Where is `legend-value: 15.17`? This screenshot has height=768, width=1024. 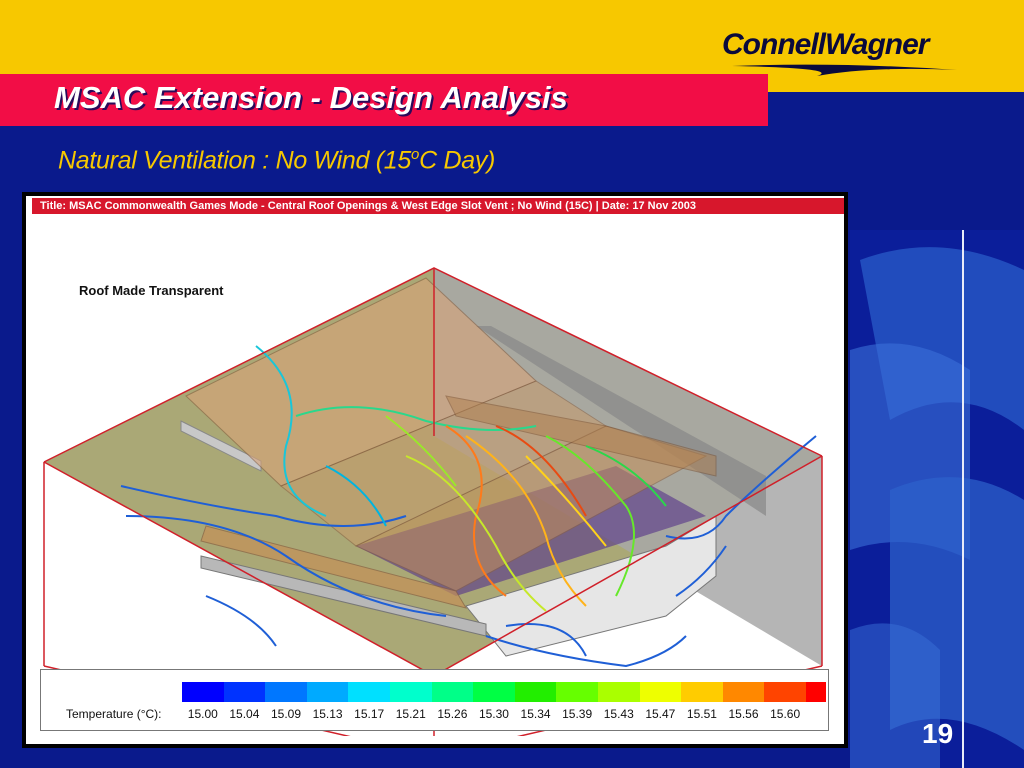 legend-value: 15.17 is located at coordinates (369, 714).